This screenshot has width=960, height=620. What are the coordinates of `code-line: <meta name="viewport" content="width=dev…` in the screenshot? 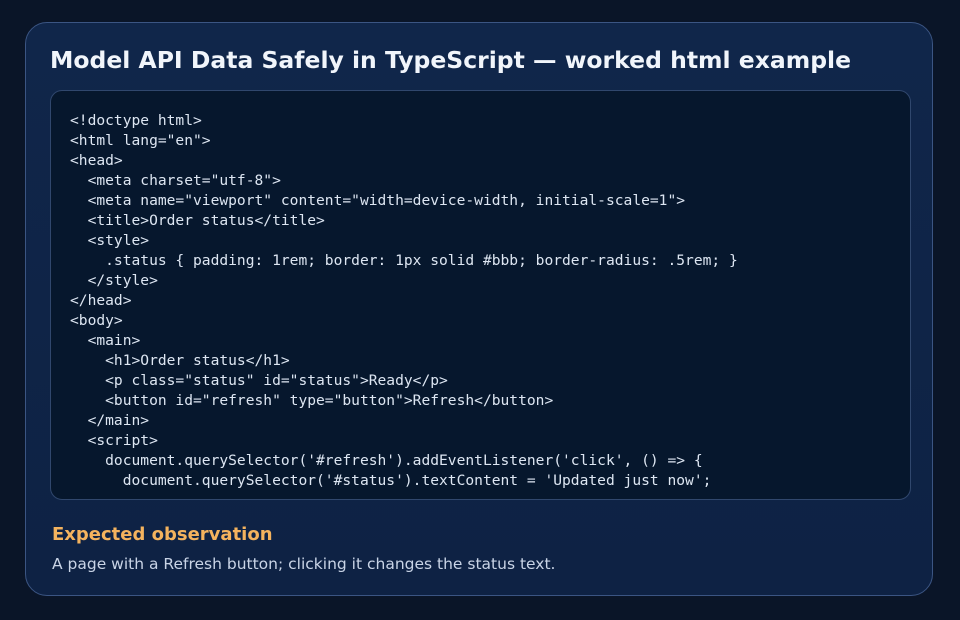 It's located at (378, 200).